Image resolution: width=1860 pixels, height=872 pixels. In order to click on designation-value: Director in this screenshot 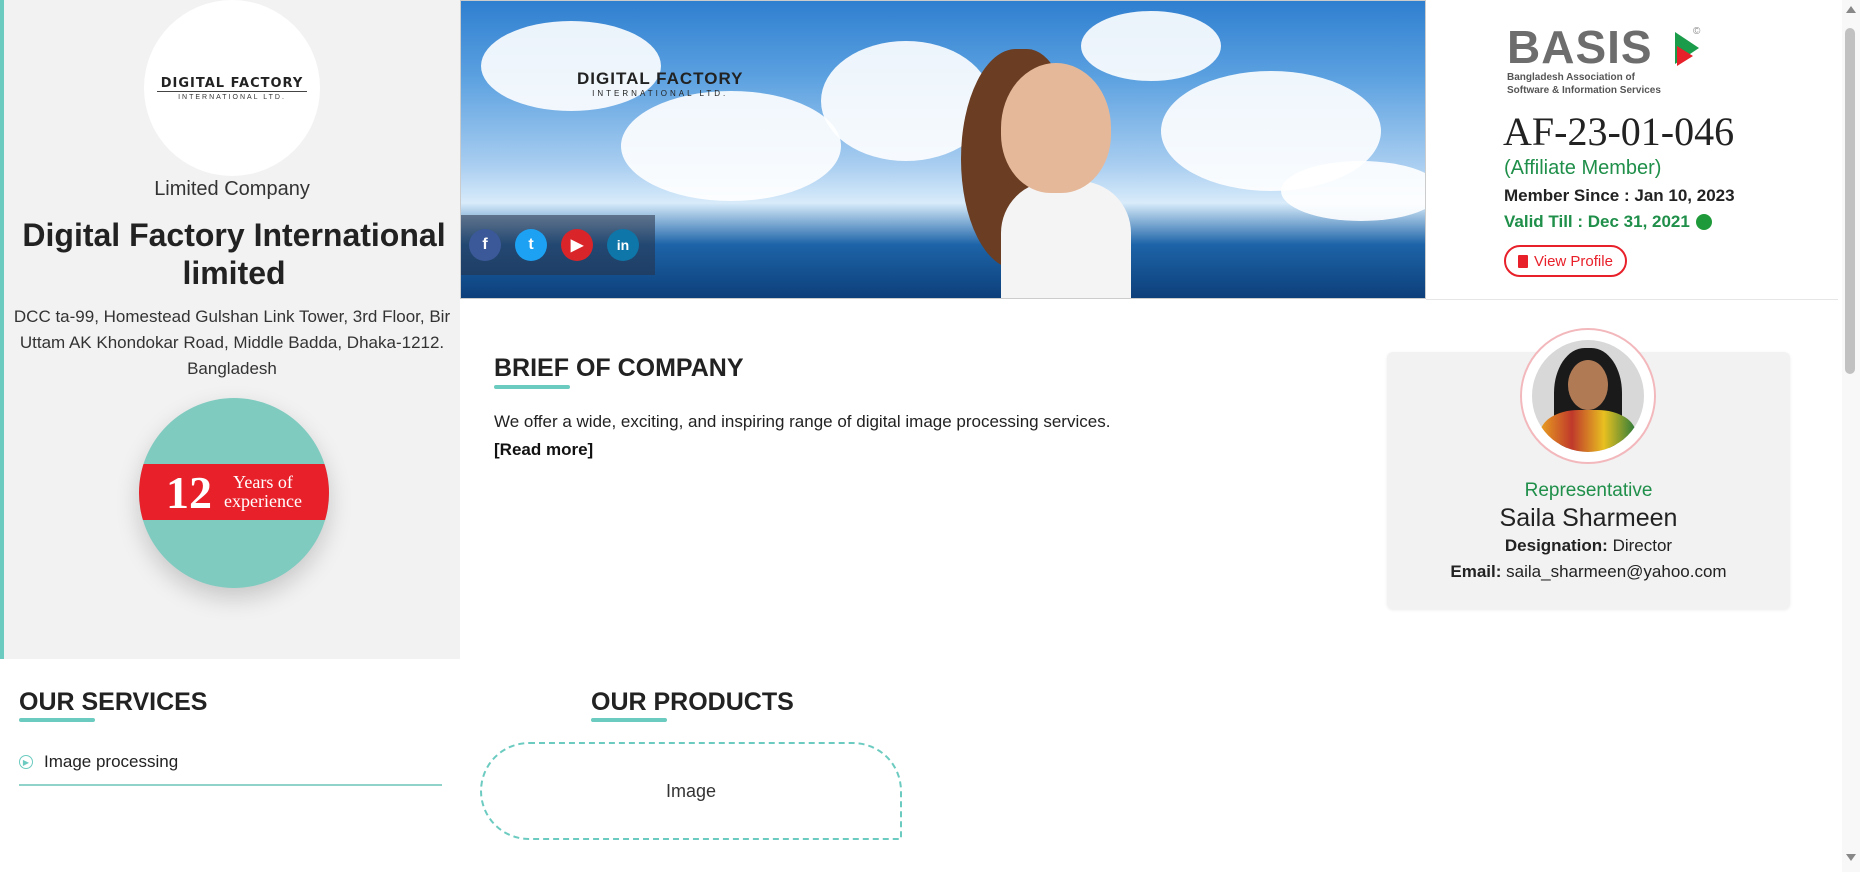, I will do `click(1642, 545)`.